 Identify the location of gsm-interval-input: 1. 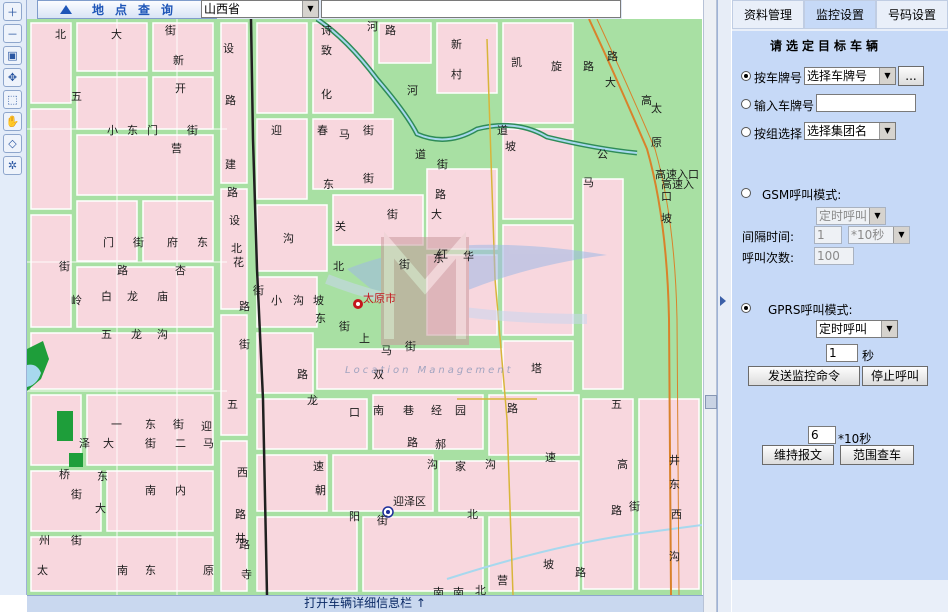
(828, 235).